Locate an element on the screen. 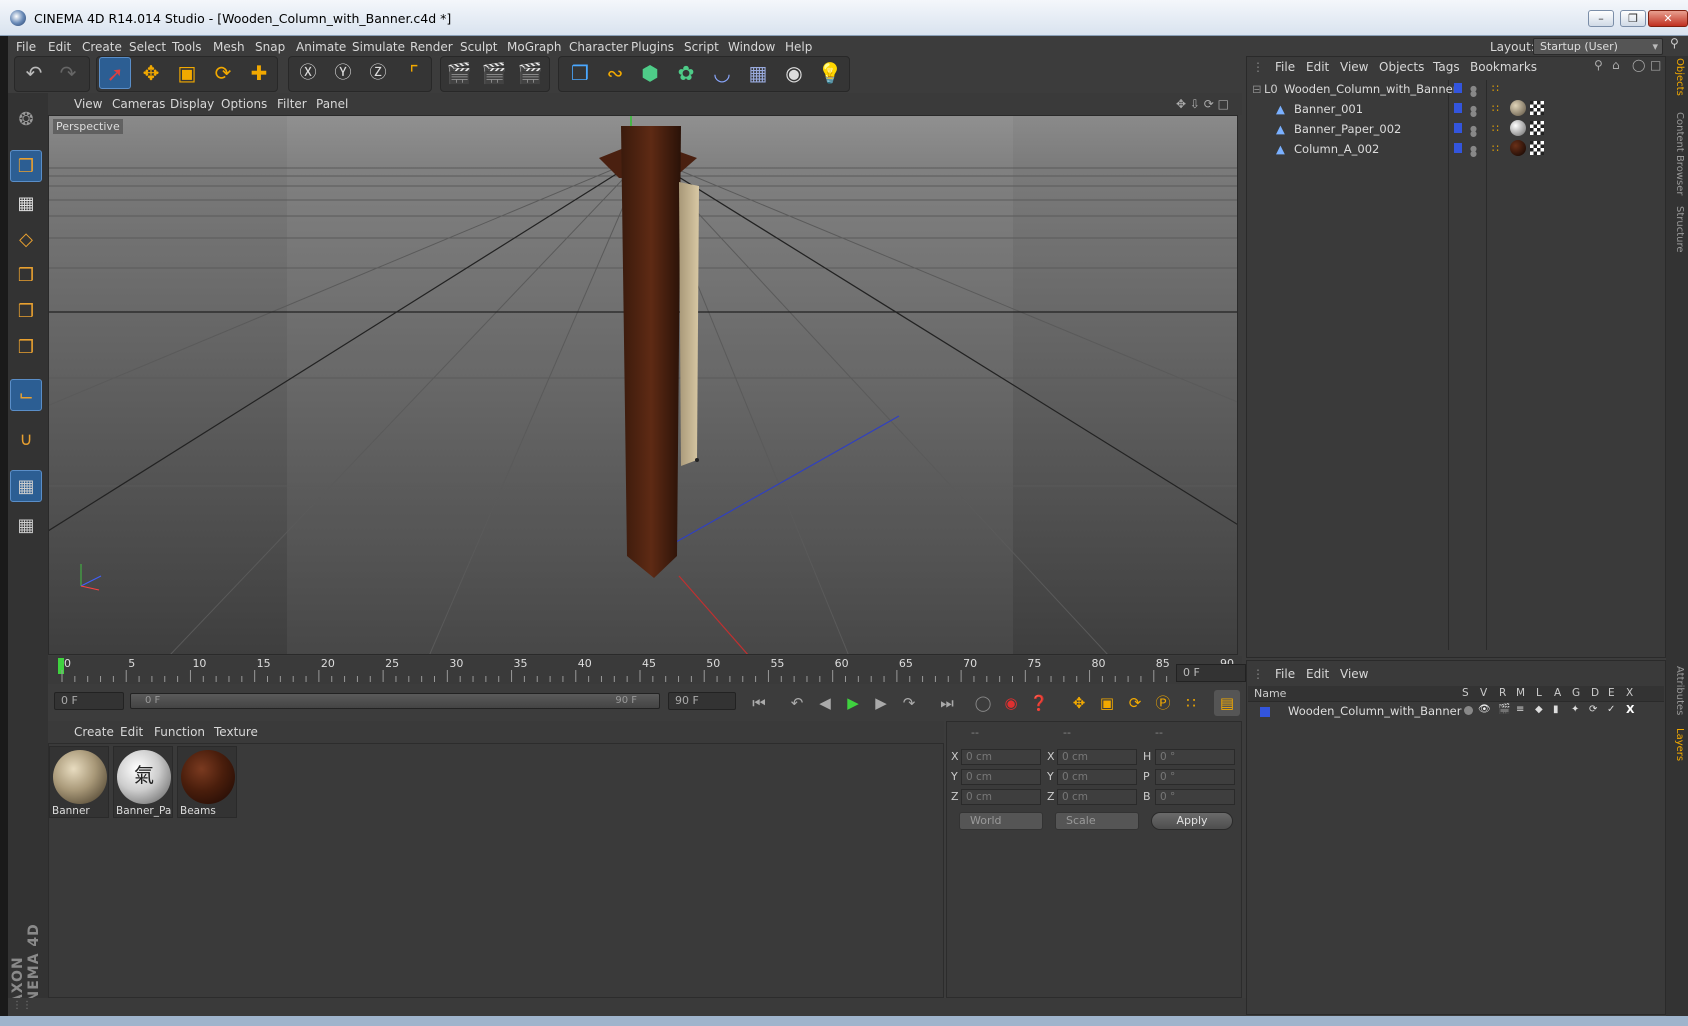  material-menu-texture: Texture is located at coordinates (236, 732).